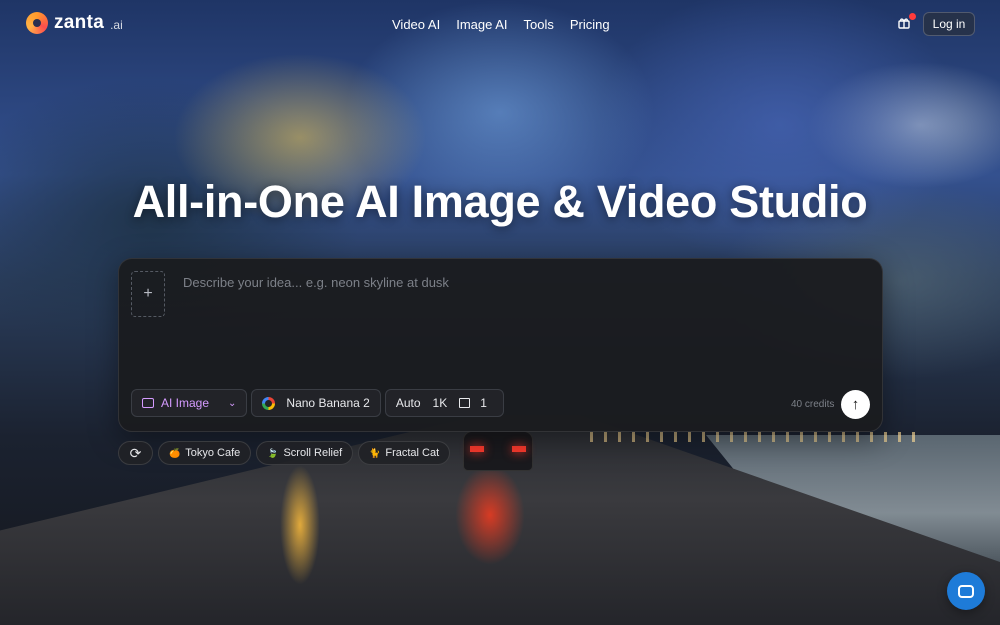 The image size is (1000, 625). What do you see at coordinates (416, 24) in the screenshot?
I see `nav-video-ai: Video AI` at bounding box center [416, 24].